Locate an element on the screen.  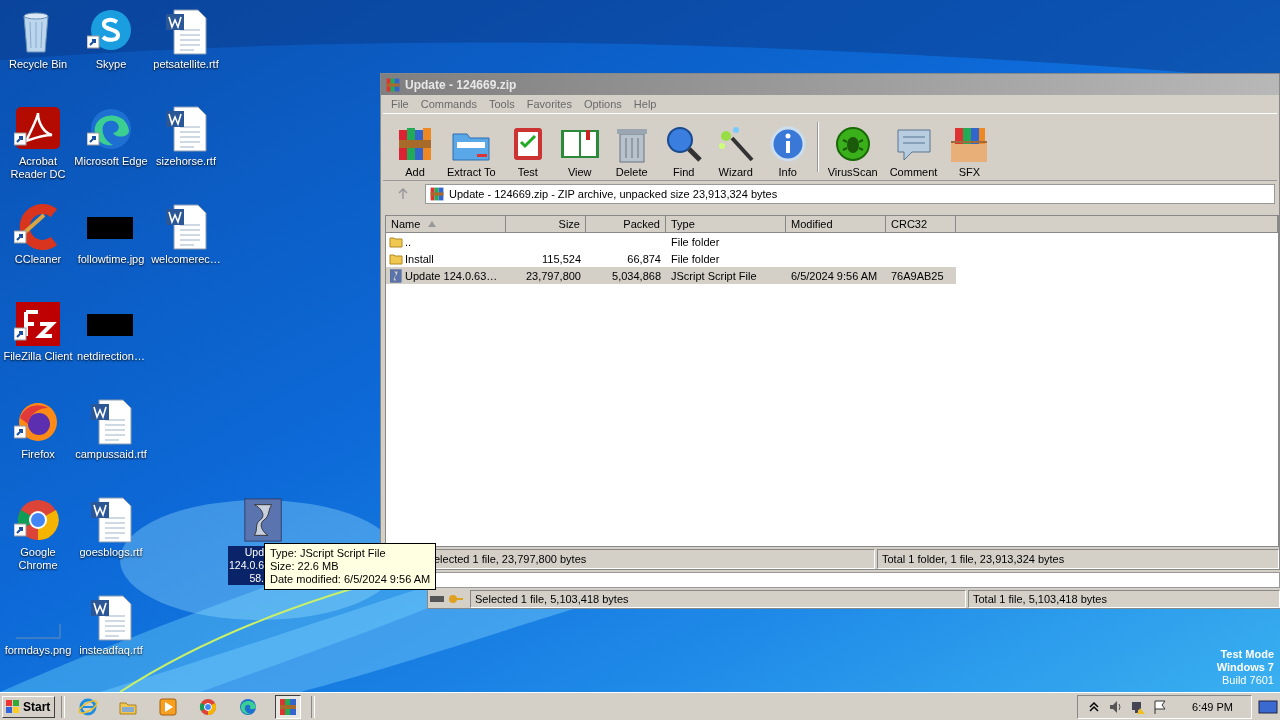
menu-item: Help is located at coordinates (645, 104).